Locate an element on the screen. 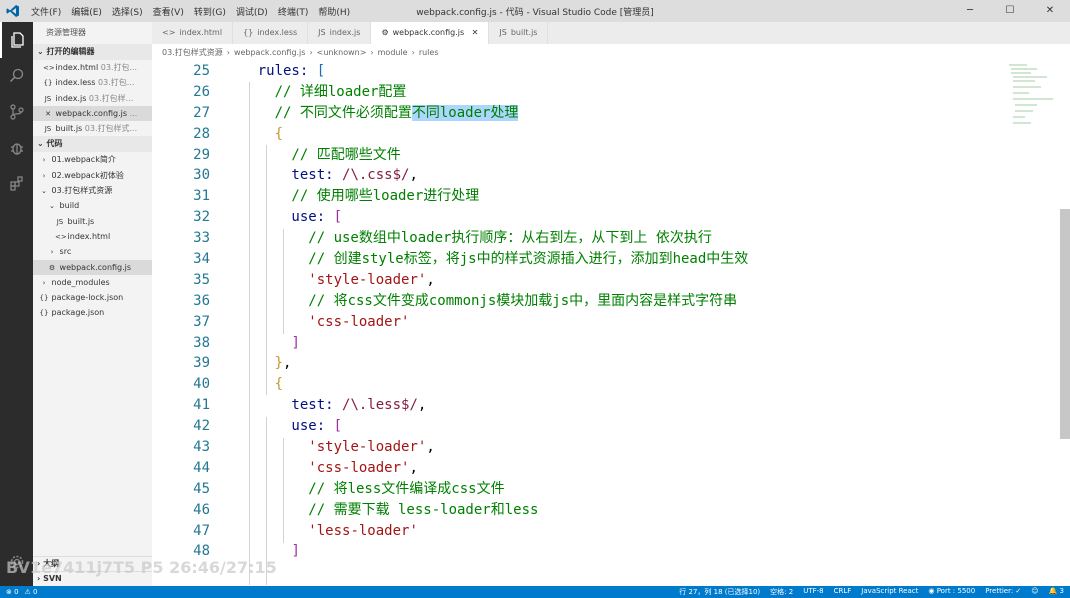 The image size is (1070, 598). vertical-scrollbar is located at coordinates (1065, 324).